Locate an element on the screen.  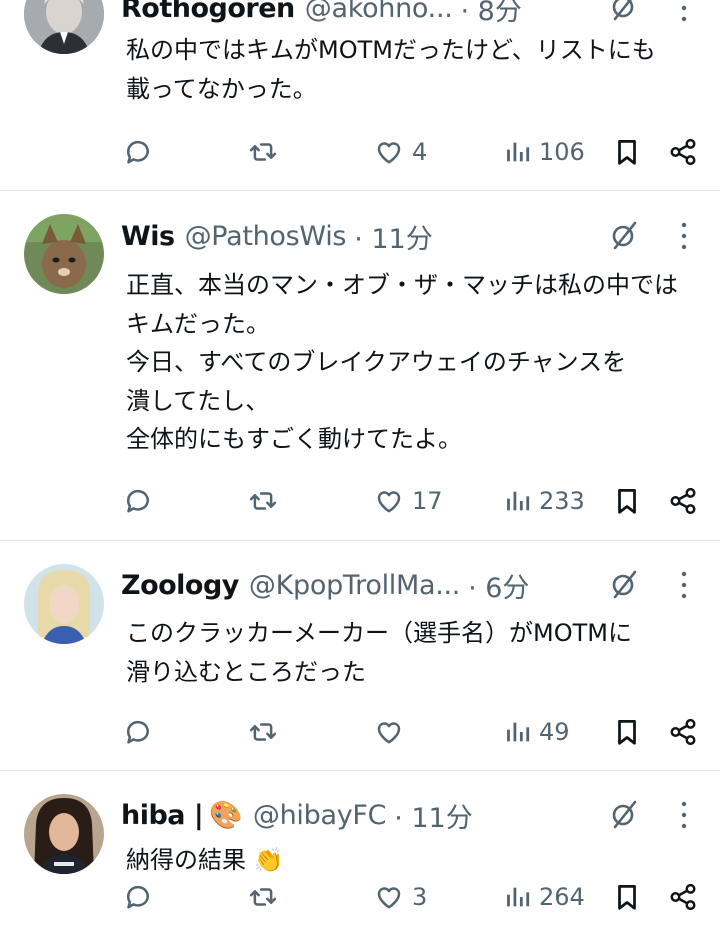
views-button: 233 is located at coordinates (544, 501).